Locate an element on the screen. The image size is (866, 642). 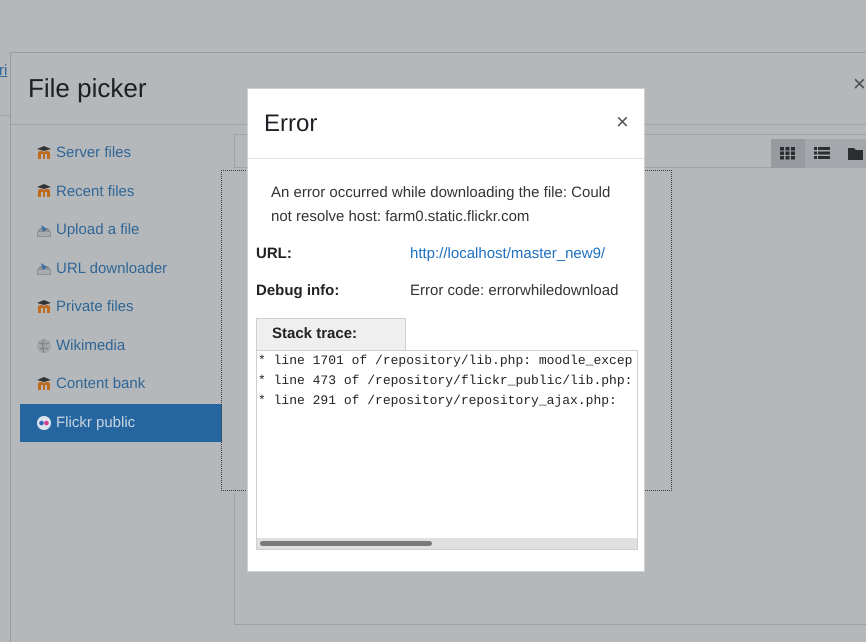
error-message: An error occurred while downloading the file: Could not resolve host: farm0.static.flickr.com is located at coordinates (441, 205).